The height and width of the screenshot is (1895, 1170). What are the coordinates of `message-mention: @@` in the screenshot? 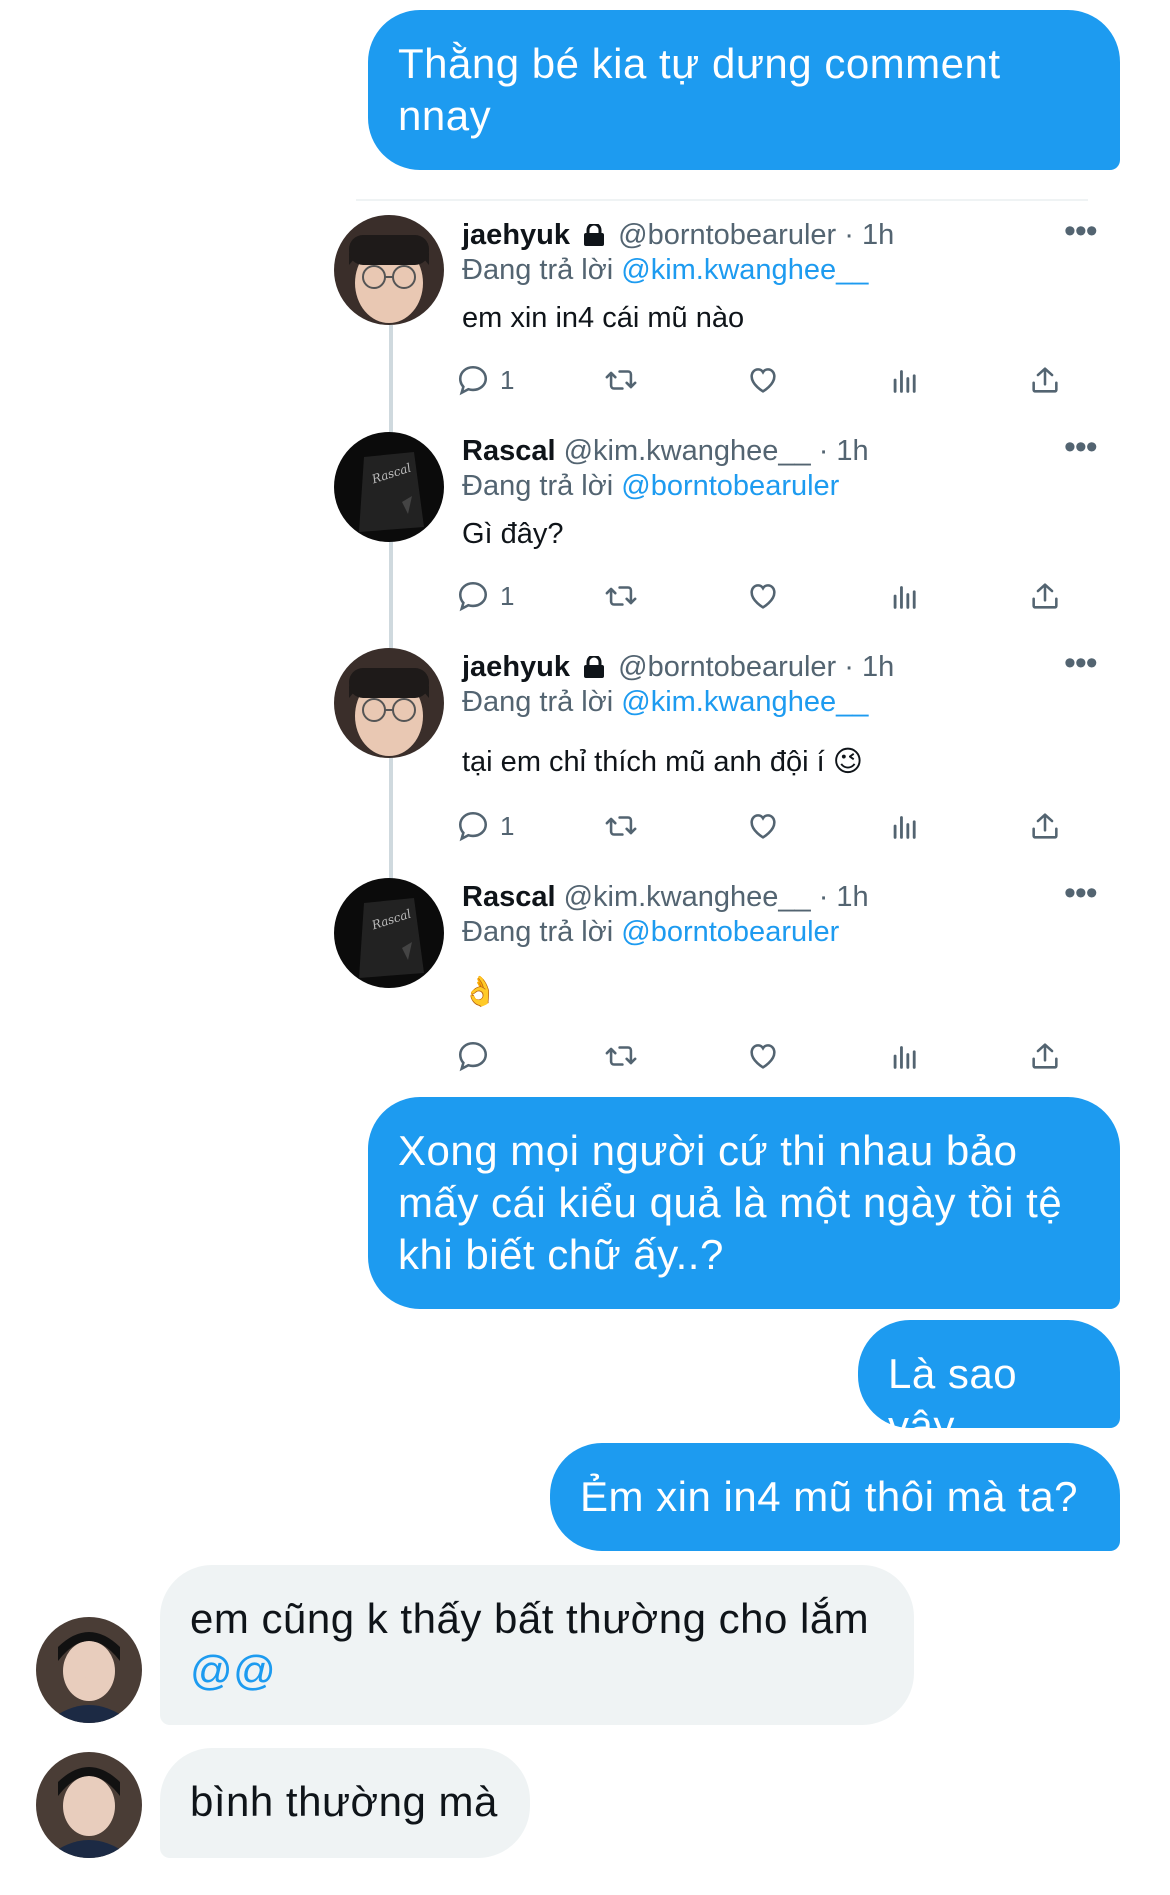 It's located at (233, 1670).